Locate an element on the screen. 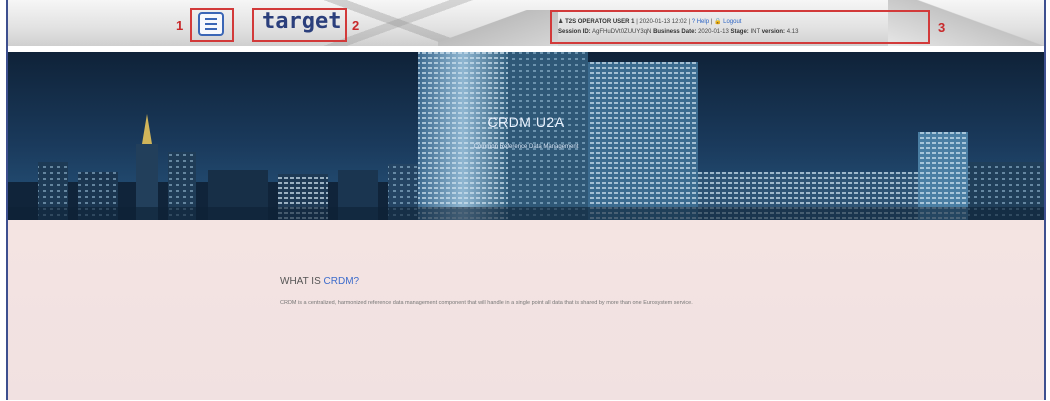 This screenshot has width=1050, height=401. section-heading: WHAT IS CRDM? is located at coordinates (319, 281).